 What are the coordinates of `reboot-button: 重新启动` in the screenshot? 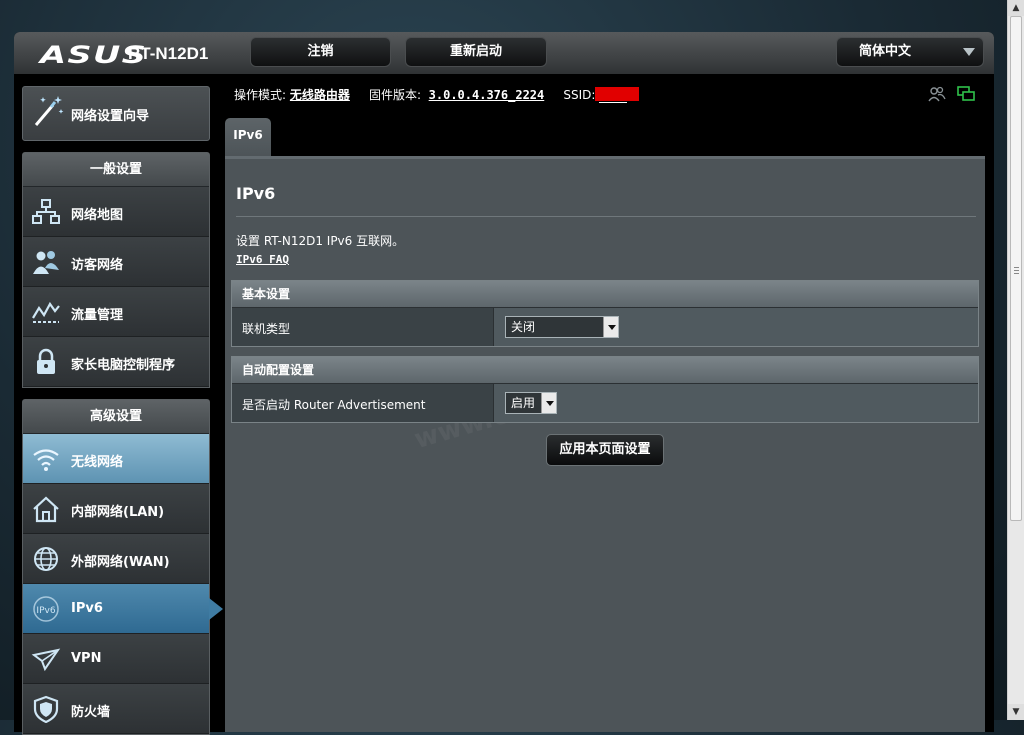 It's located at (476, 52).